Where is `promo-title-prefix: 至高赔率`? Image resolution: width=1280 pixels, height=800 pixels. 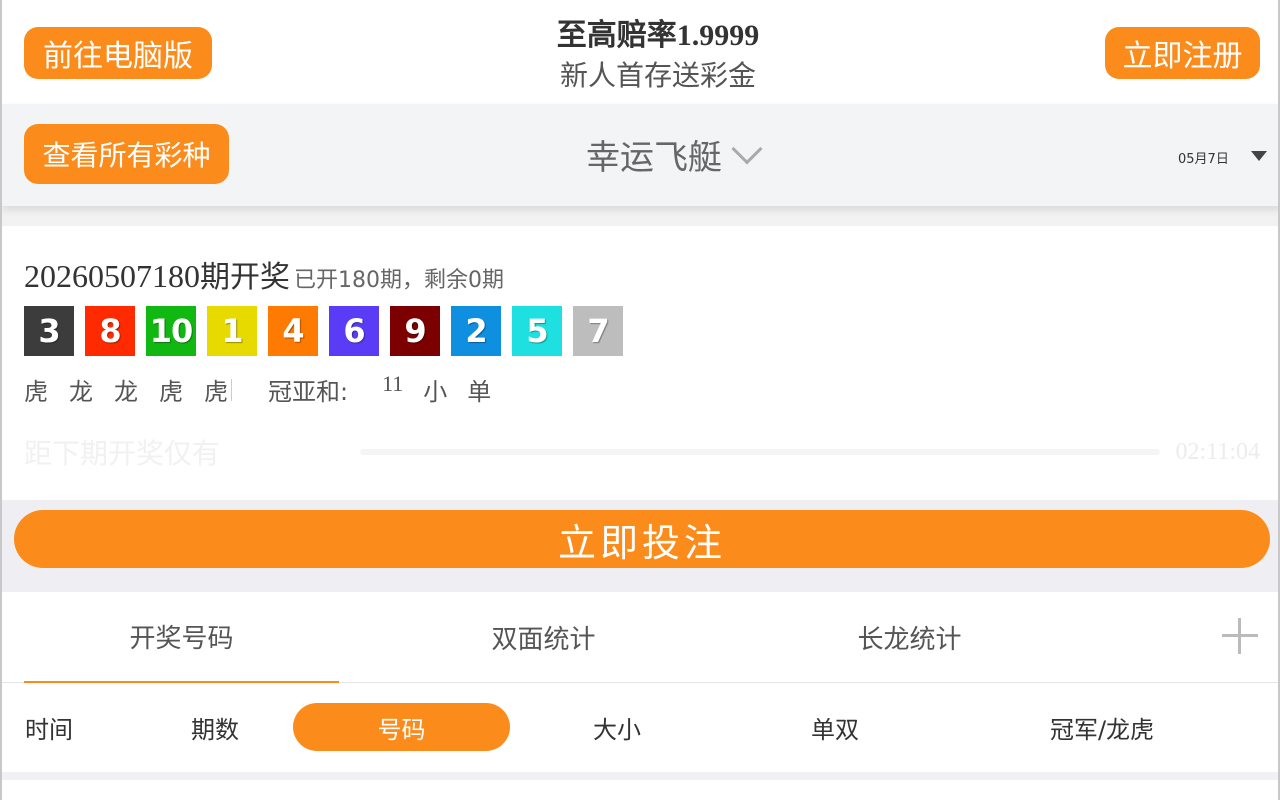
promo-title-prefix: 至高赔率 is located at coordinates (616, 35).